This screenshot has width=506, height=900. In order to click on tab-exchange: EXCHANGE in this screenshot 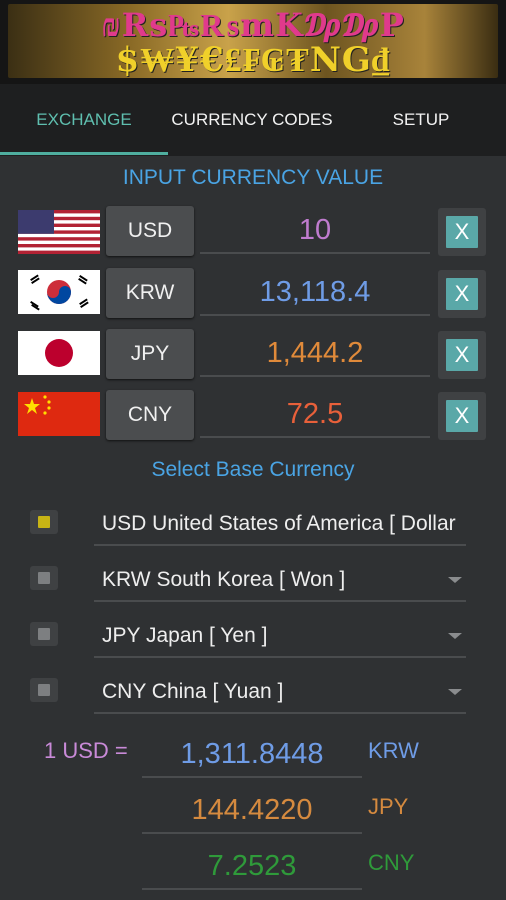, I will do `click(84, 120)`.